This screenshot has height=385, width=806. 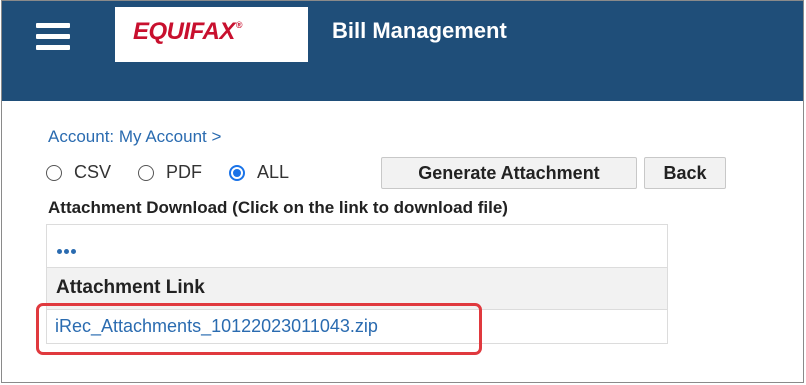 I want to click on back-button: Back, so click(x=685, y=173).